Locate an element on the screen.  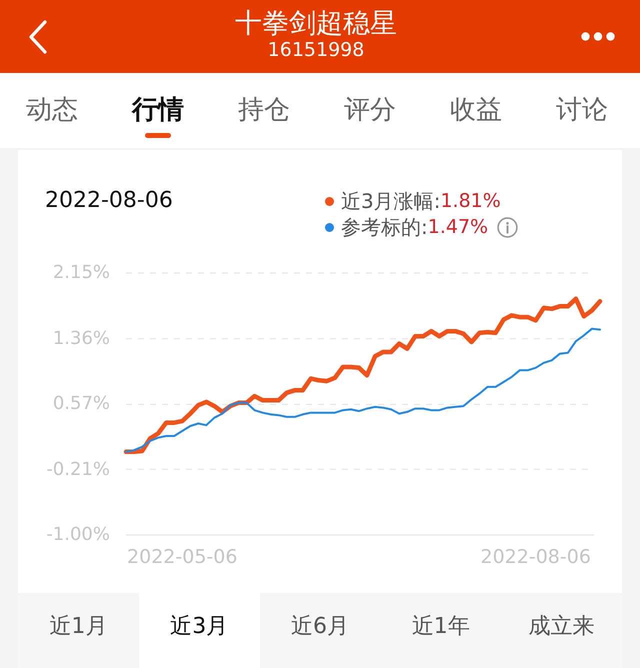
period-tab: 近3月 is located at coordinates (199, 630).